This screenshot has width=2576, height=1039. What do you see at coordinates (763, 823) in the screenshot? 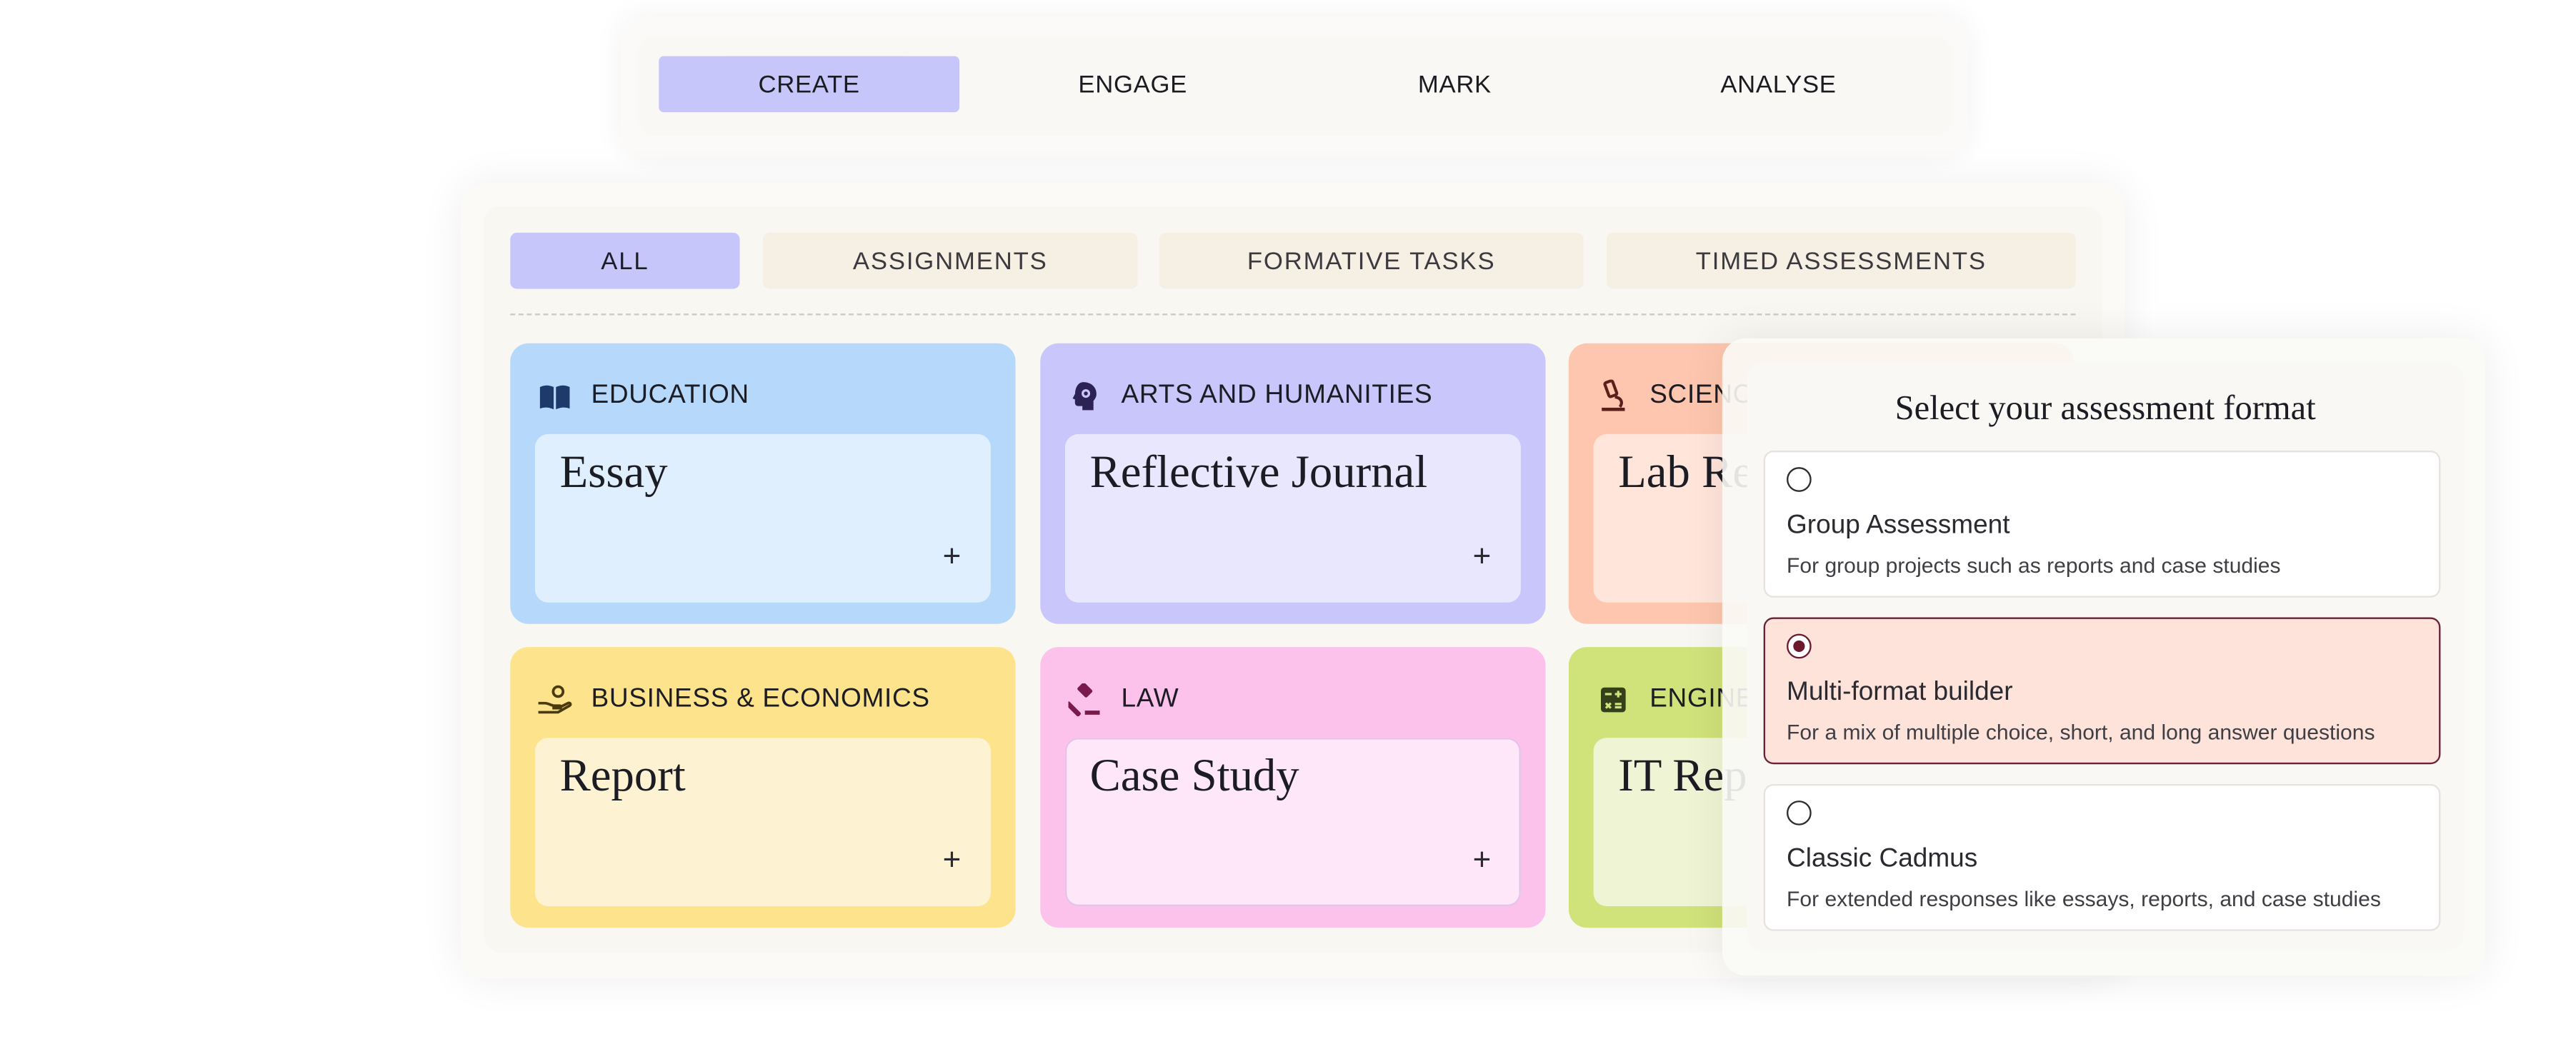
I see `template-report: Report +` at bounding box center [763, 823].